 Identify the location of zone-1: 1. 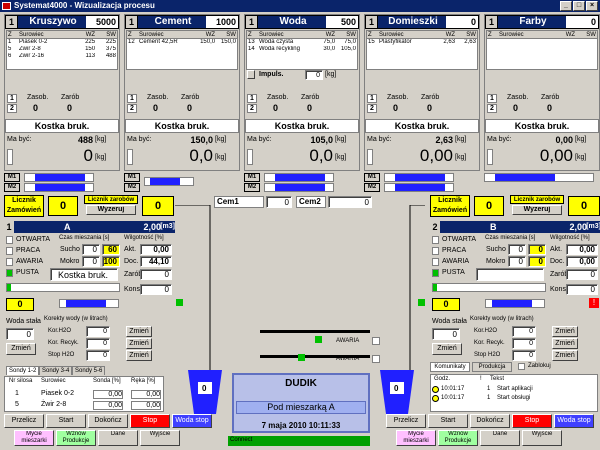
(372, 98).